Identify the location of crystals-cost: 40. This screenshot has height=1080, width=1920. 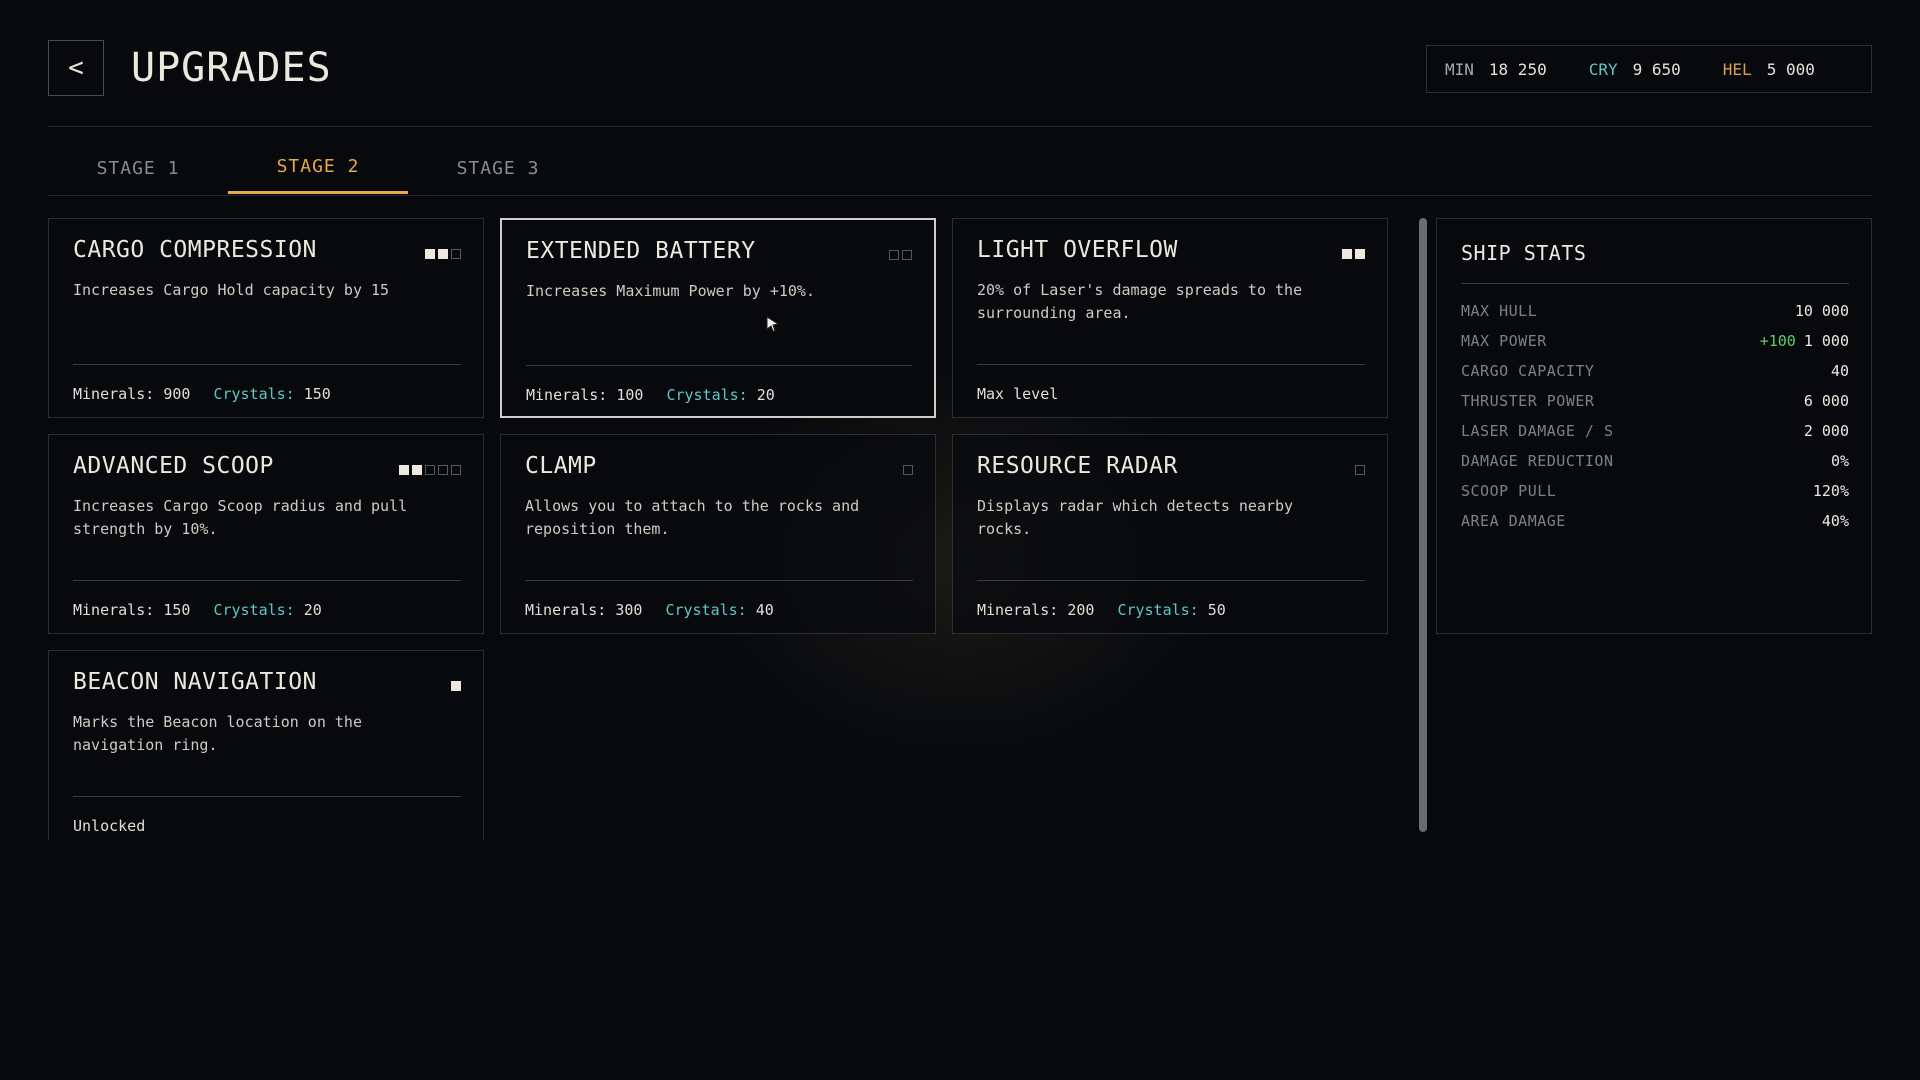
(764, 610).